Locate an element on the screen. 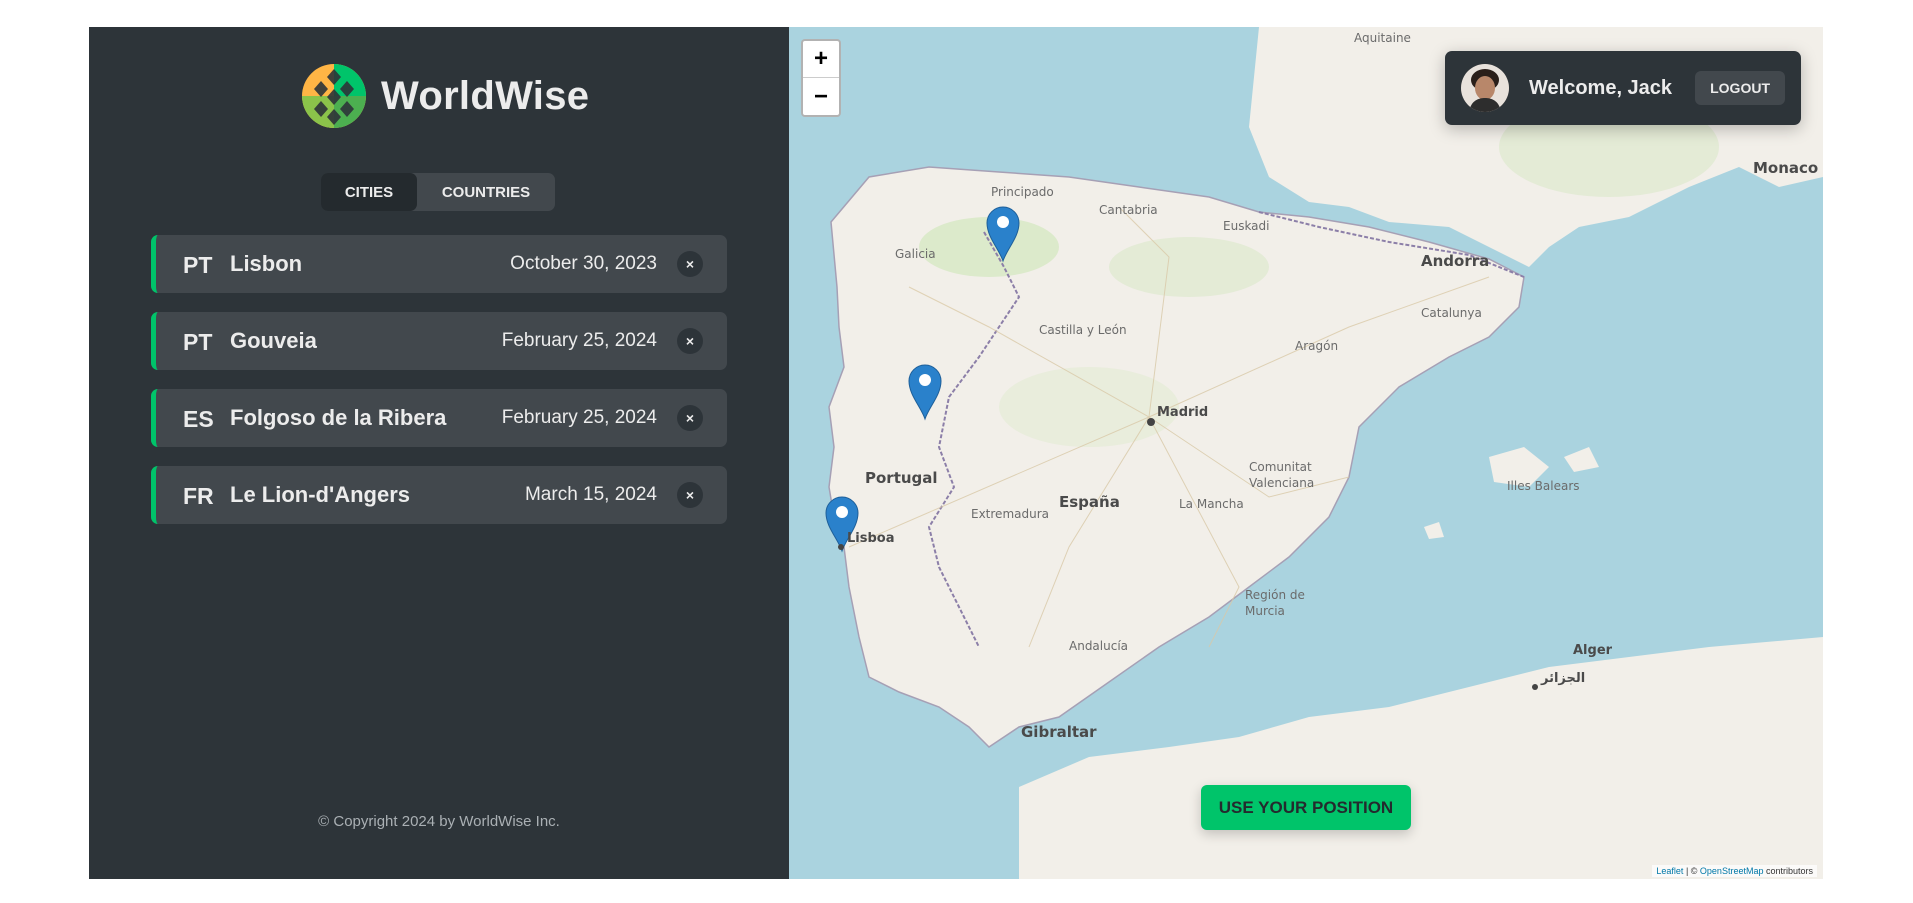 Image resolution: width=1913 pixels, height=903 pixels. welcome-text: Welcome, Jack is located at coordinates (1601, 87).